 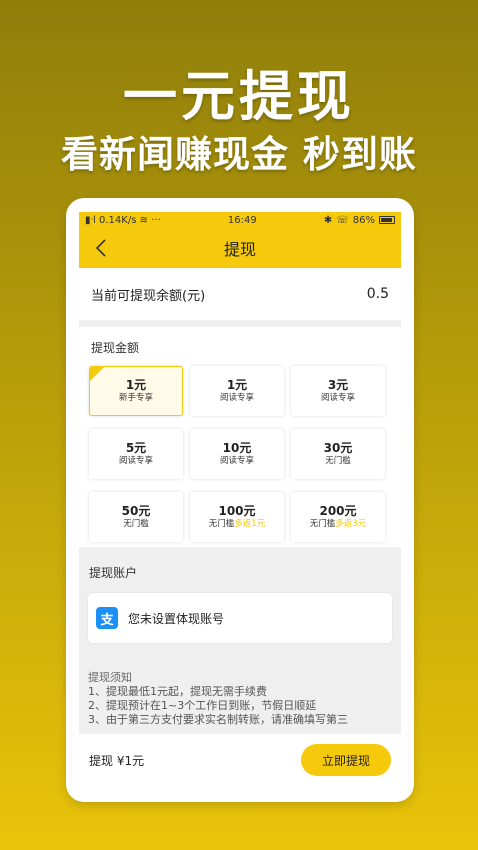 I want to click on notice-line: 2、提现预计在1~3个工作日到账，节假日顺延, so click(x=202, y=705).